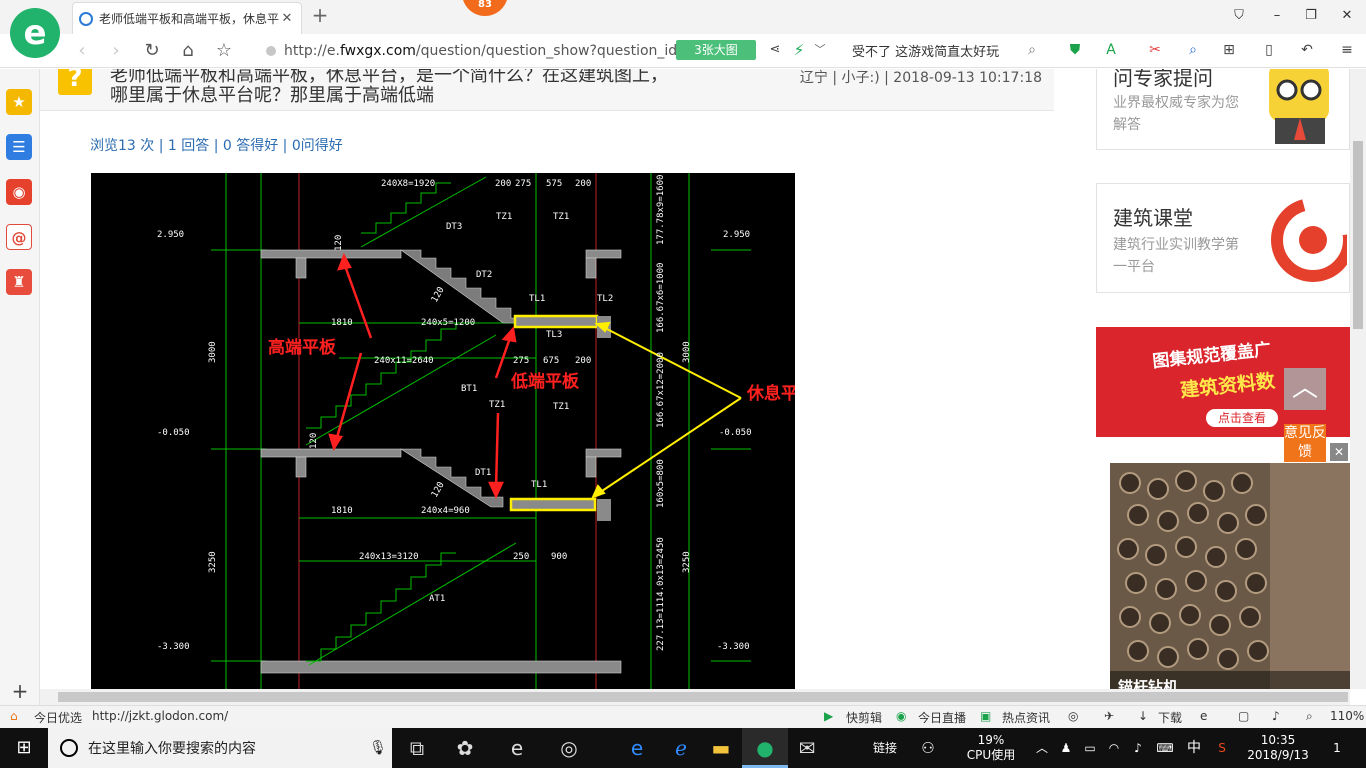 This screenshot has width=1366, height=768. Describe the element at coordinates (807, 748) in the screenshot. I see `mail-app-icon: ✉` at that location.